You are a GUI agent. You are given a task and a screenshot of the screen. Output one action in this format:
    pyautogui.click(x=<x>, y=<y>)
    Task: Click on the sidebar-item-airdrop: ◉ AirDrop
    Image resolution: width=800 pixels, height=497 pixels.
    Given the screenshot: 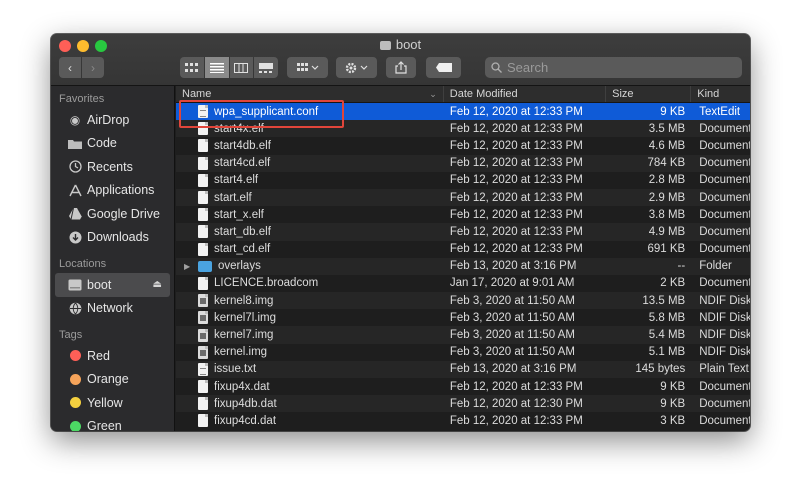 What is the action you would take?
    pyautogui.click(x=112, y=120)
    